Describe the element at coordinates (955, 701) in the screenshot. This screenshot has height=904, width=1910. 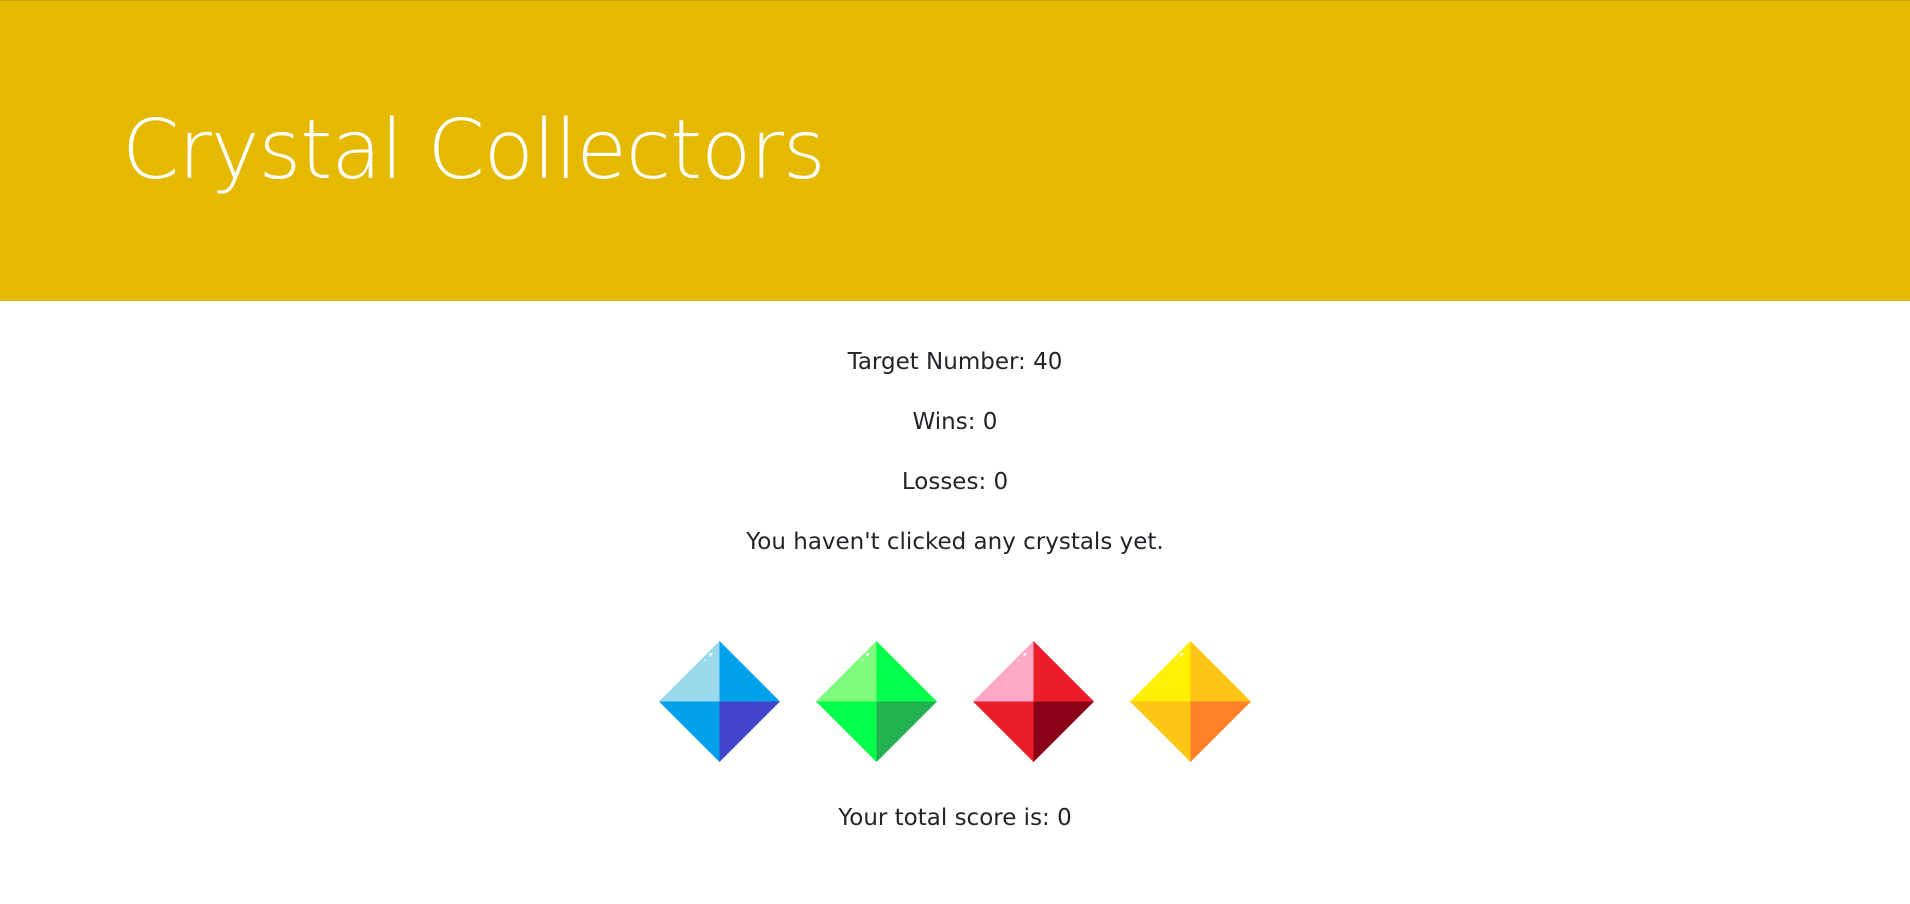
I see `crystal-row` at that location.